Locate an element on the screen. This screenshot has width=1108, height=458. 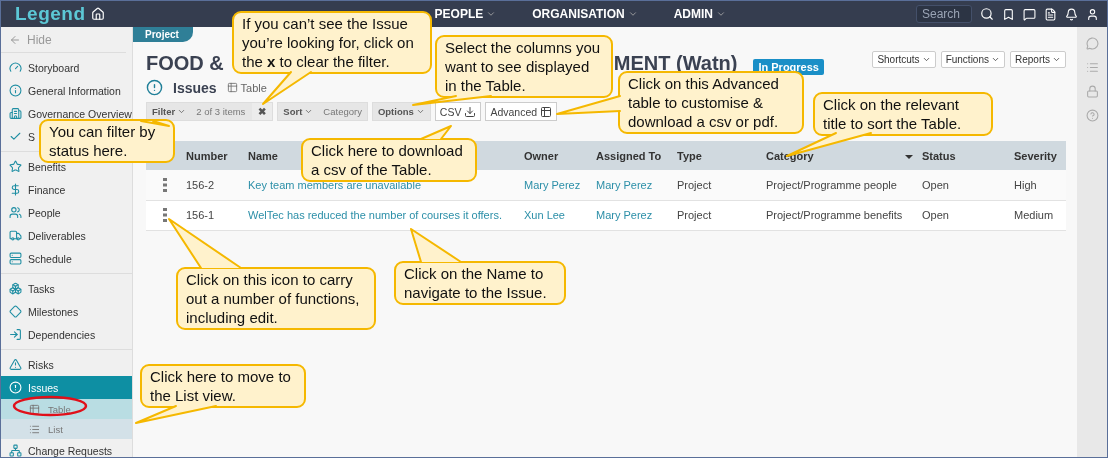
view-label: Table is located at coordinates (253, 87).